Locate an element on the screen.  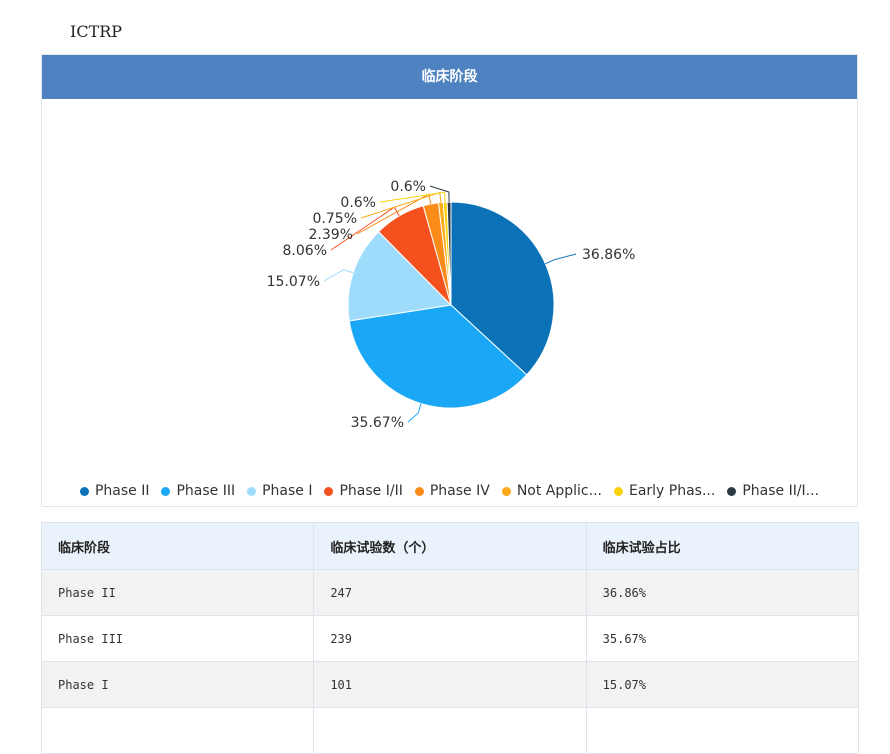
table-header-count: 临床试验数（个） is located at coordinates (450, 546).